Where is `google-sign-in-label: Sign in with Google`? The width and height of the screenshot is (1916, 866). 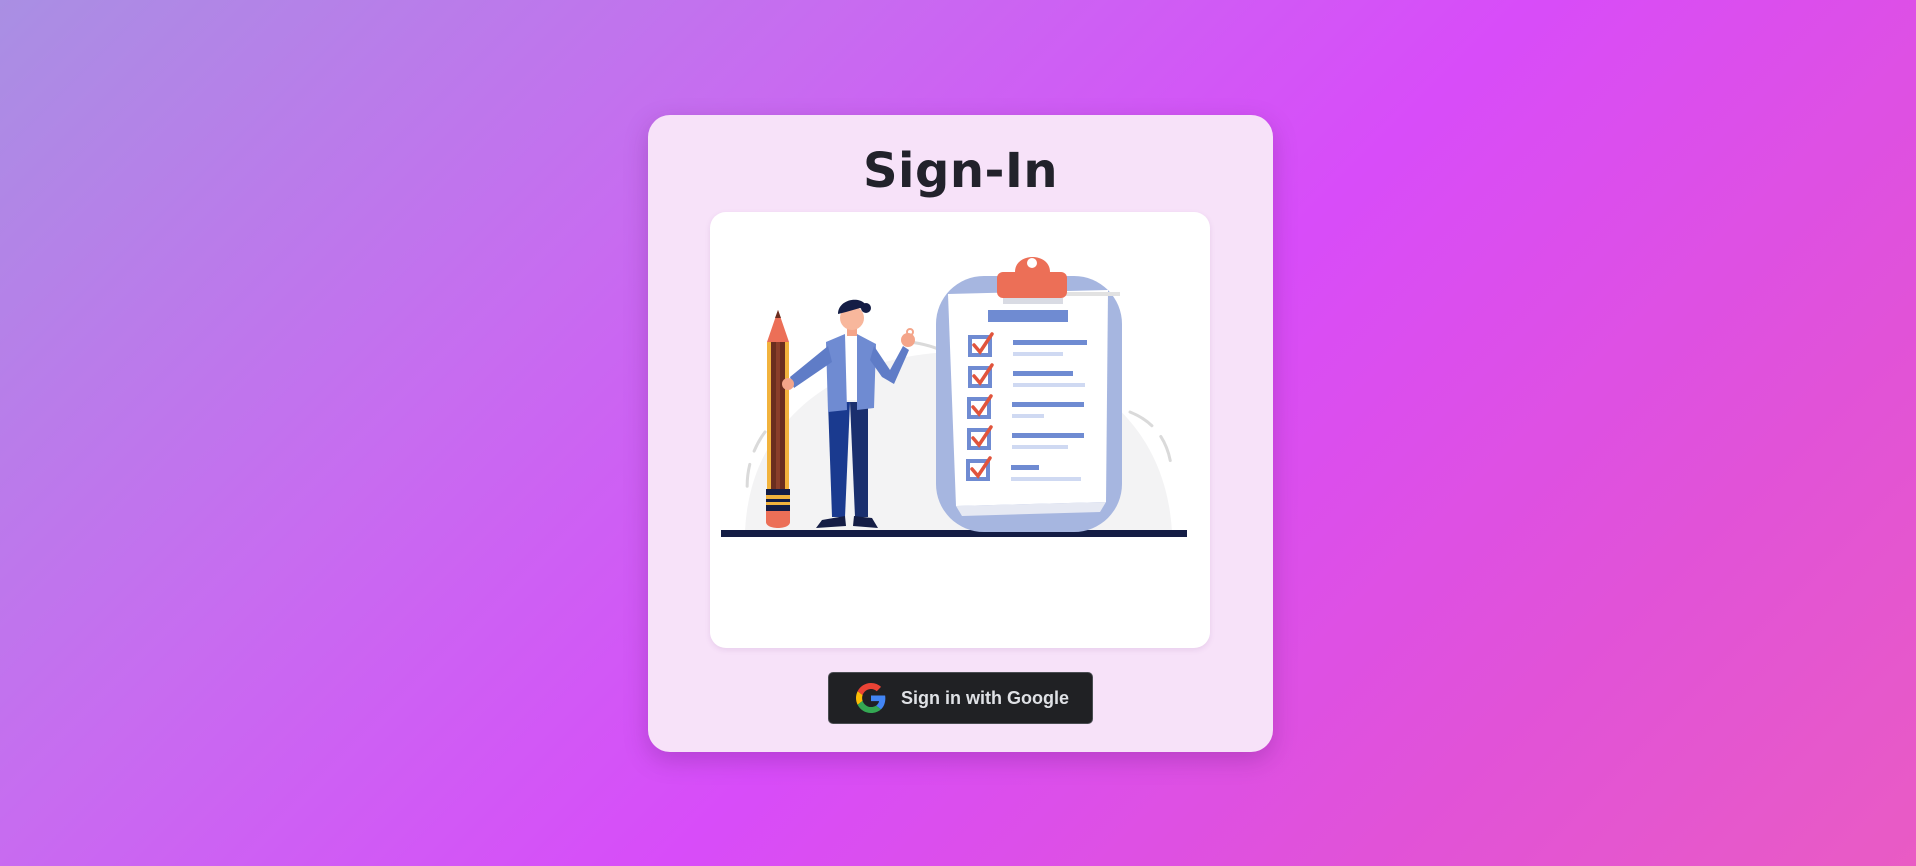 google-sign-in-label: Sign in with Google is located at coordinates (985, 697).